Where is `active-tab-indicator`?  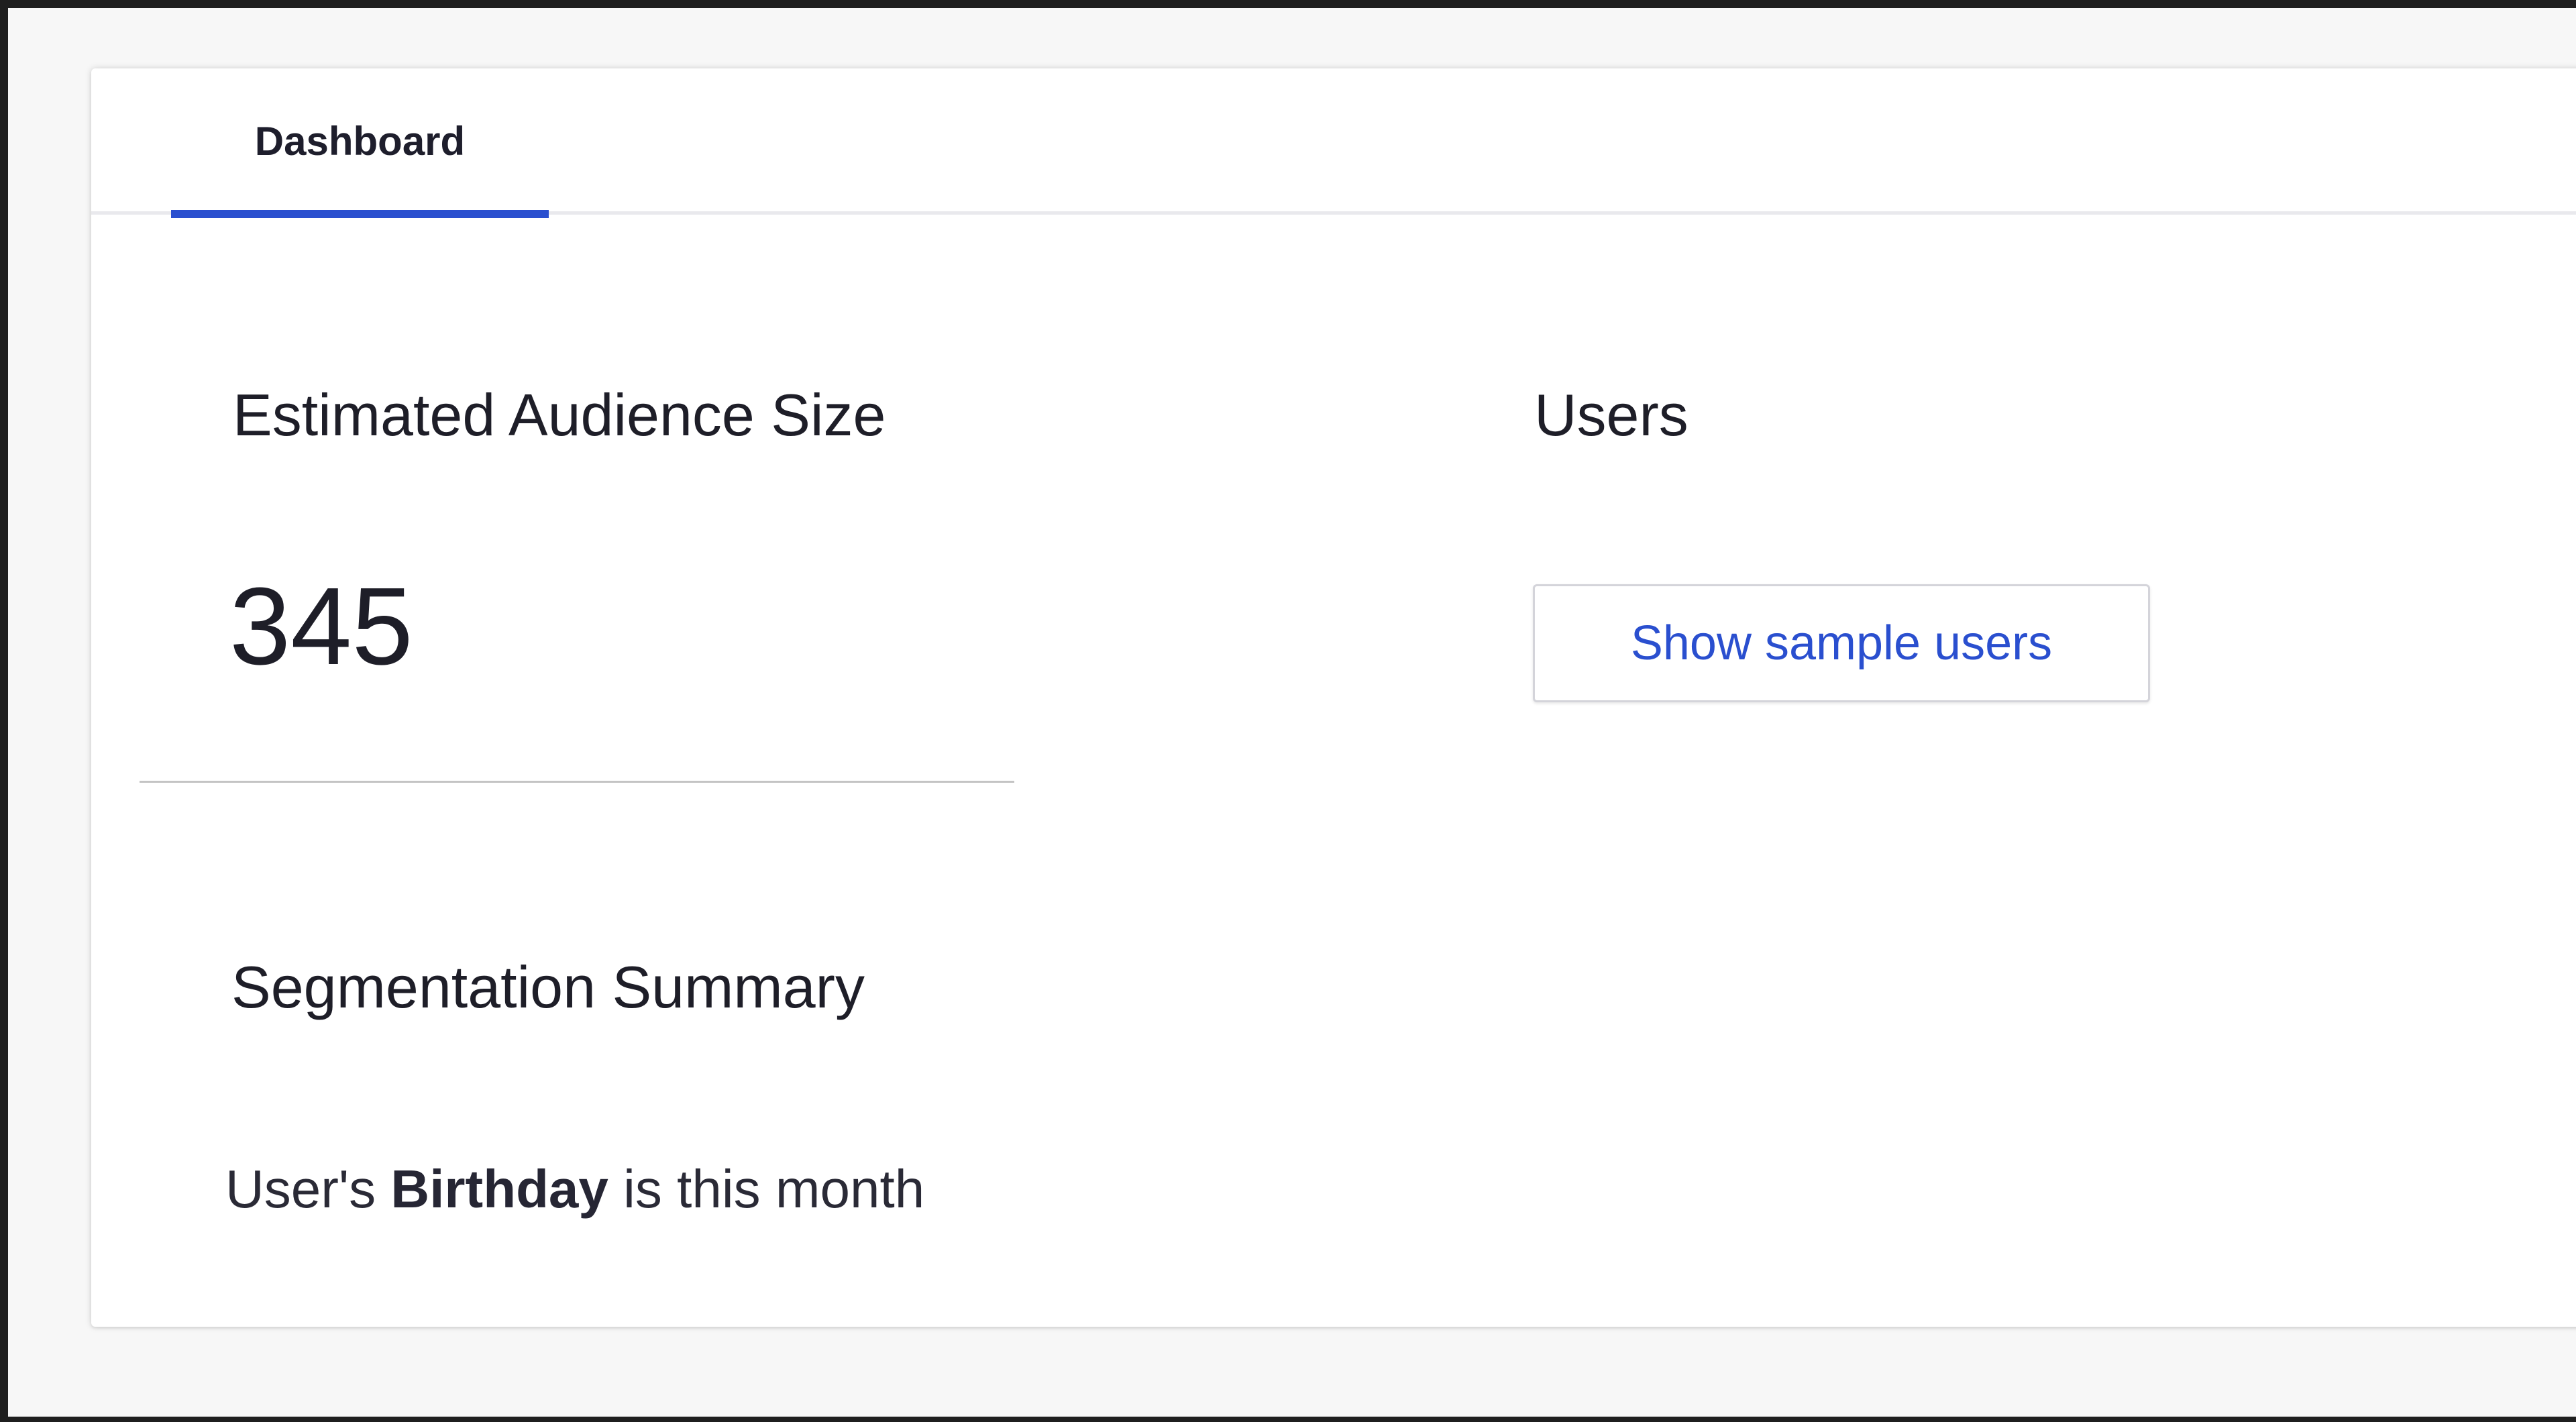 active-tab-indicator is located at coordinates (360, 214).